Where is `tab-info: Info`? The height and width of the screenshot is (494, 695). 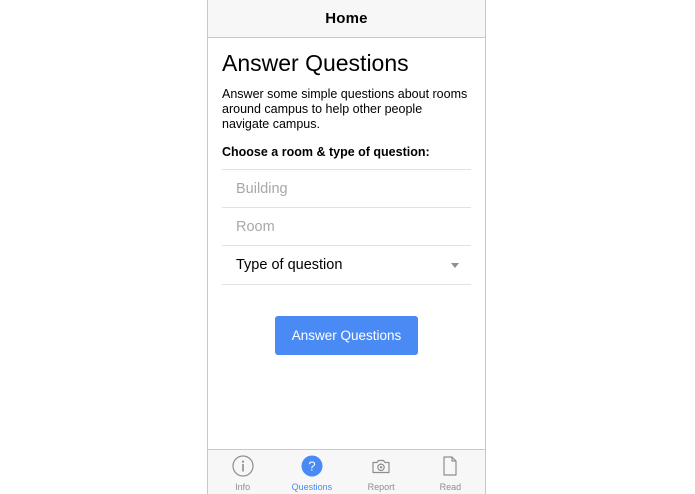
tab-info: Info is located at coordinates (242, 472).